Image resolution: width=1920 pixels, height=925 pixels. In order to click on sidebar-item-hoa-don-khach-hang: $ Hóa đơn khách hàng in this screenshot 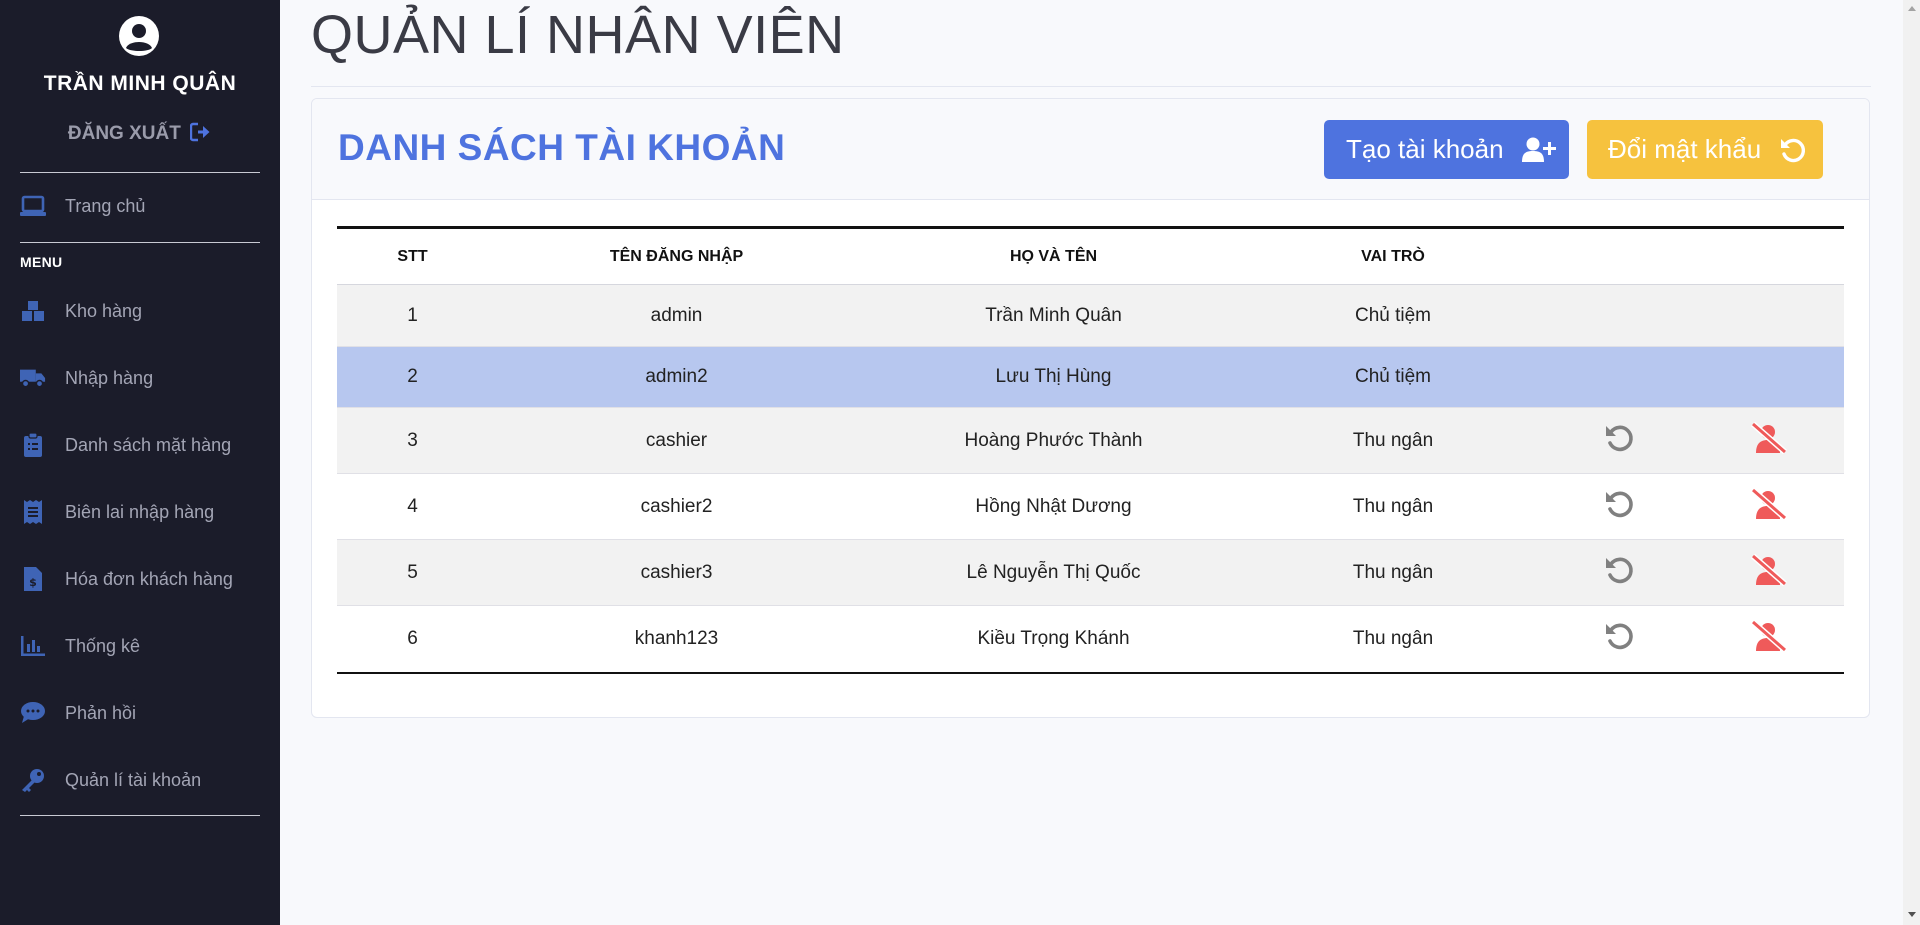, I will do `click(140, 579)`.